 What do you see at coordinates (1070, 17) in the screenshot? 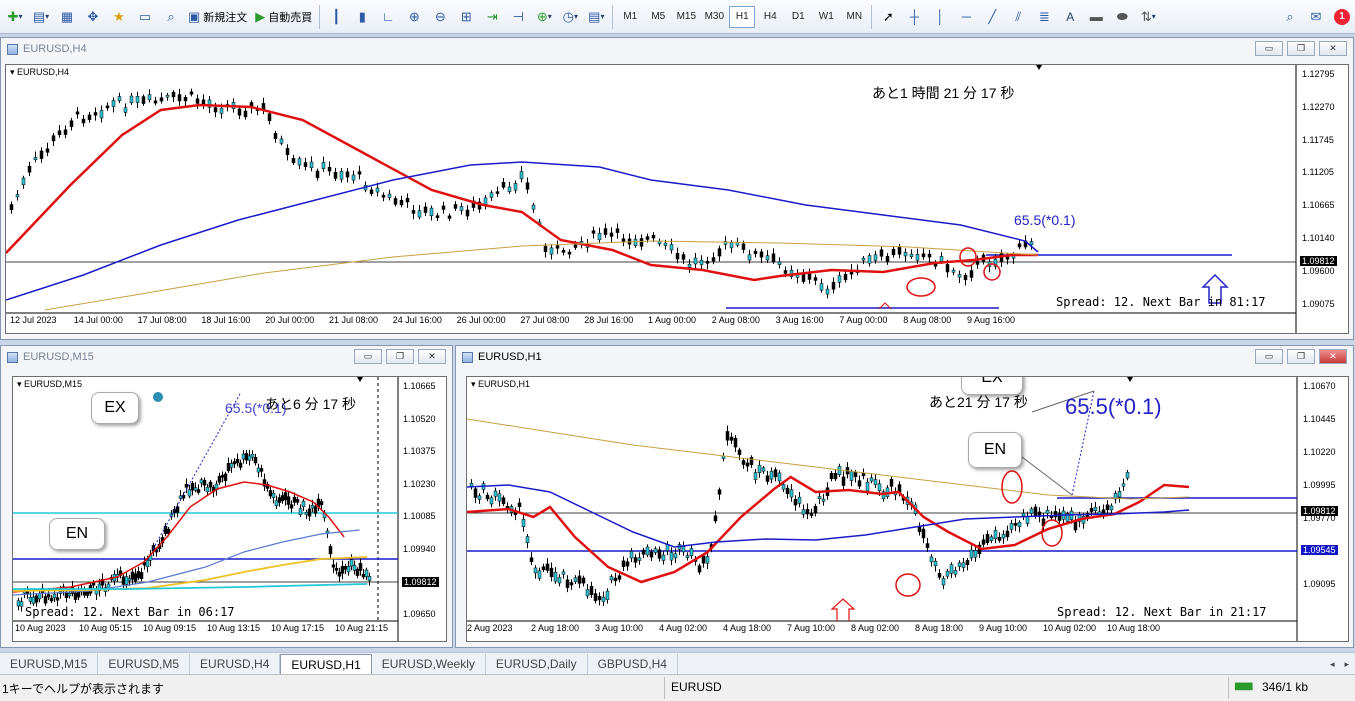
I see `text-tool-icon: A` at bounding box center [1070, 17].